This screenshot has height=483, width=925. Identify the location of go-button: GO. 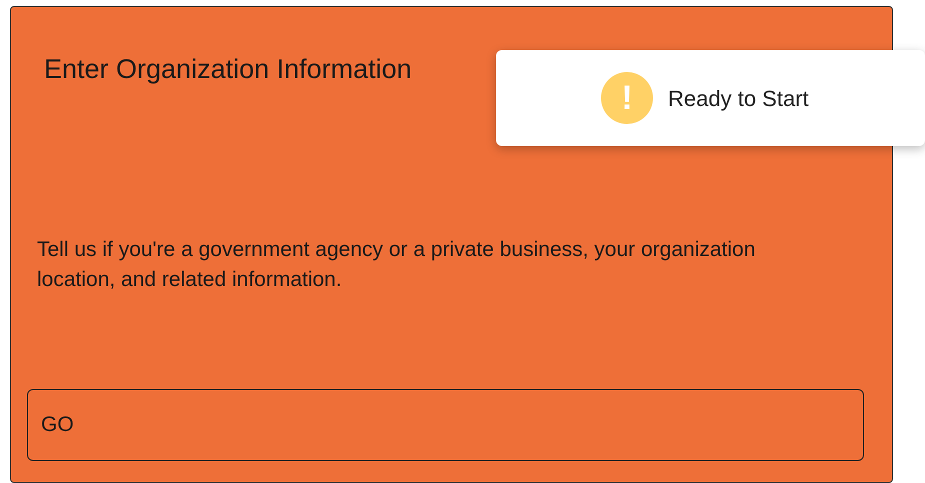
(445, 425).